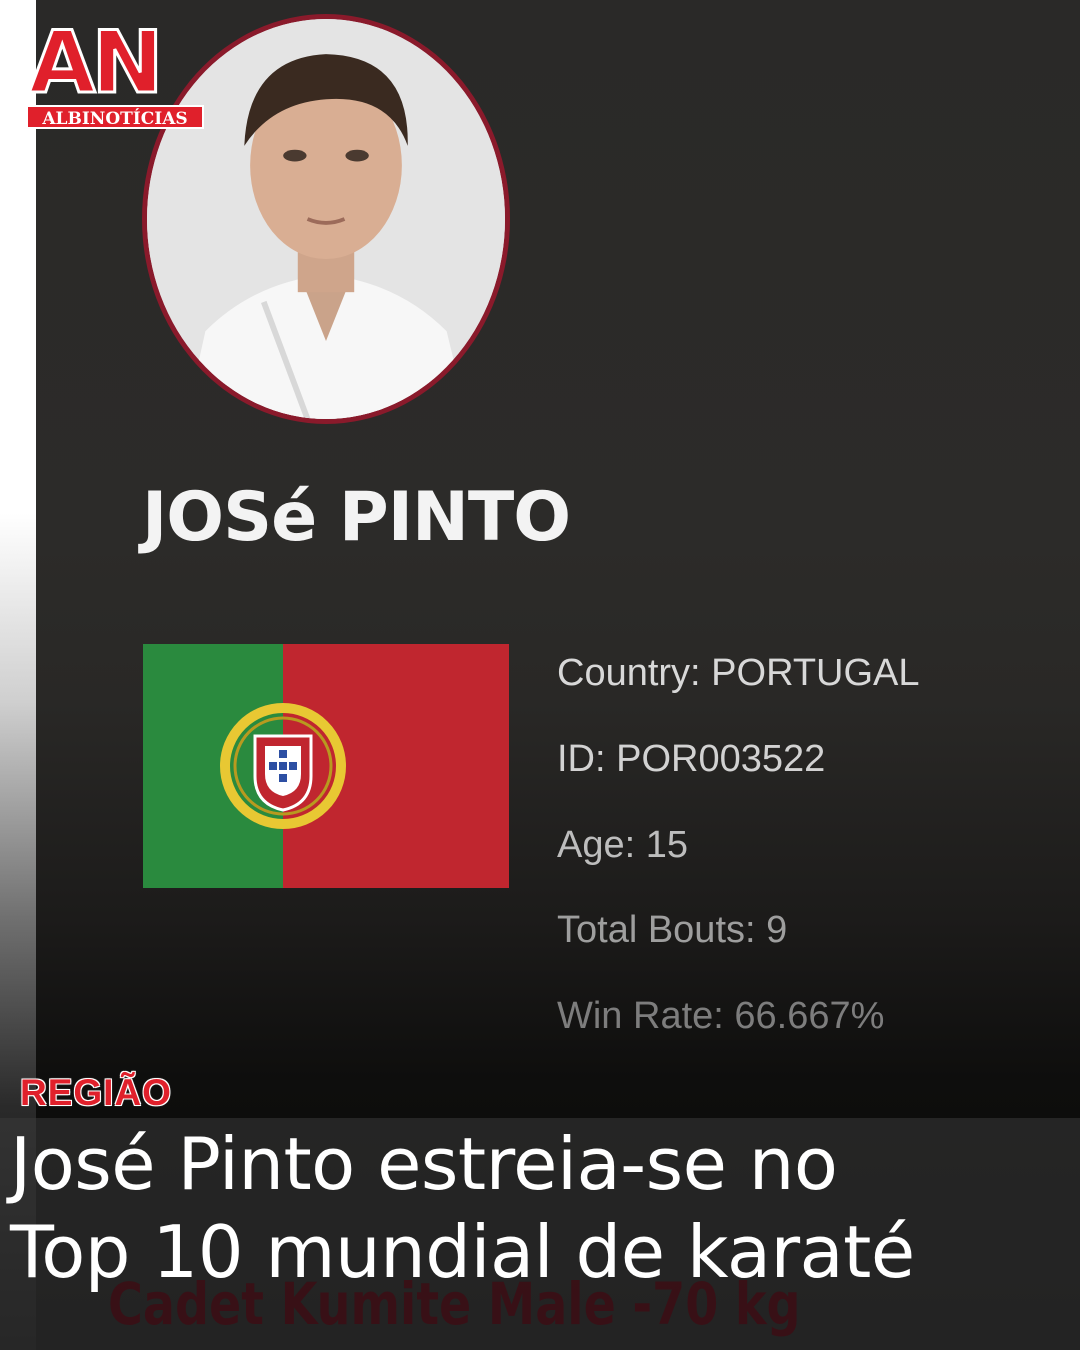  What do you see at coordinates (356, 517) in the screenshot?
I see `athlete-name: JOSé PINTO` at bounding box center [356, 517].